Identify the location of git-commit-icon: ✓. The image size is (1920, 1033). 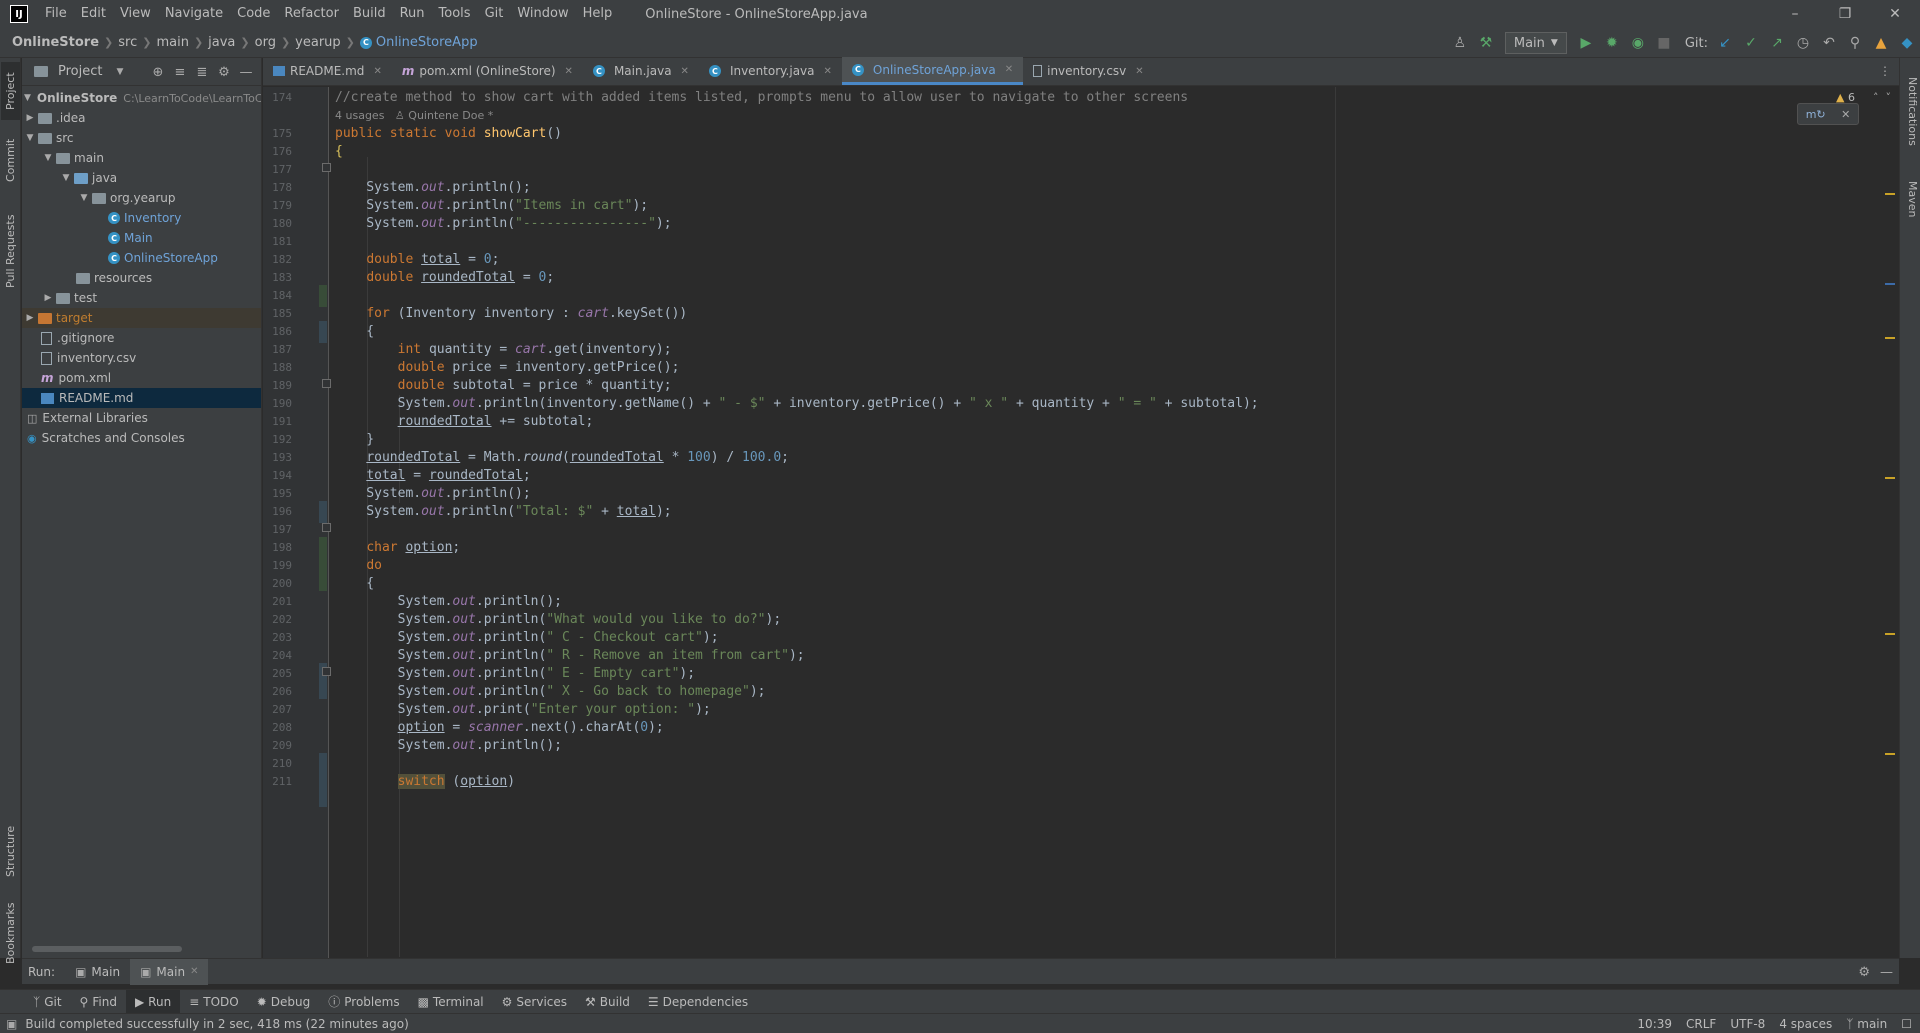
(1751, 43).